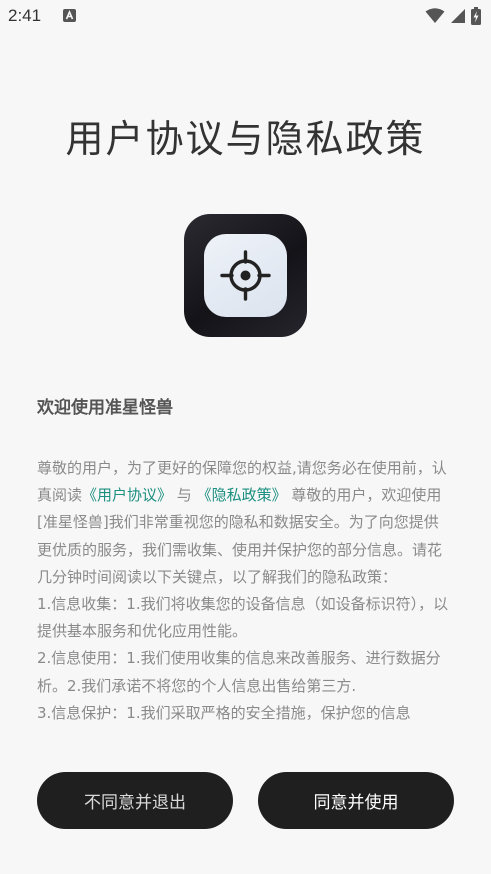 This screenshot has height=874, width=491. I want to click on agree-use-button: 同意并使用, so click(356, 800).